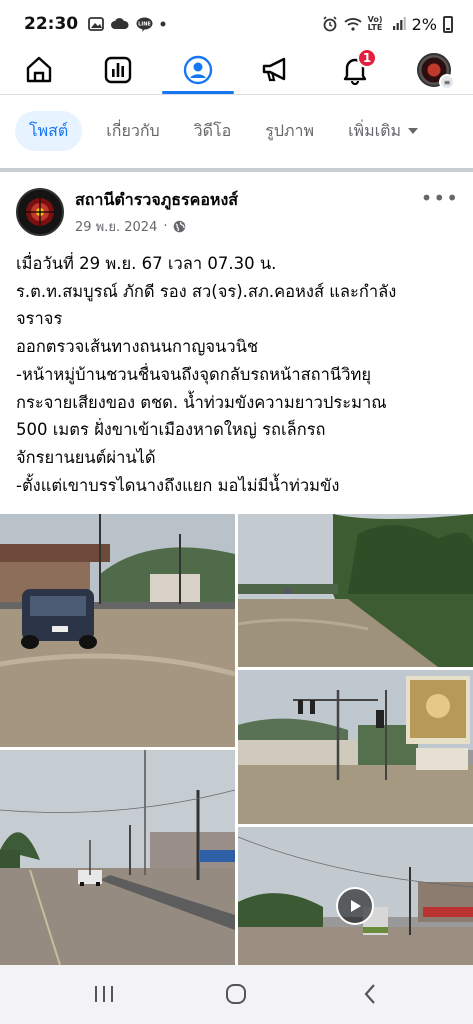 Image resolution: width=473 pixels, height=1024 pixels. I want to click on volte-icon: Vo) LTE, so click(375, 23).